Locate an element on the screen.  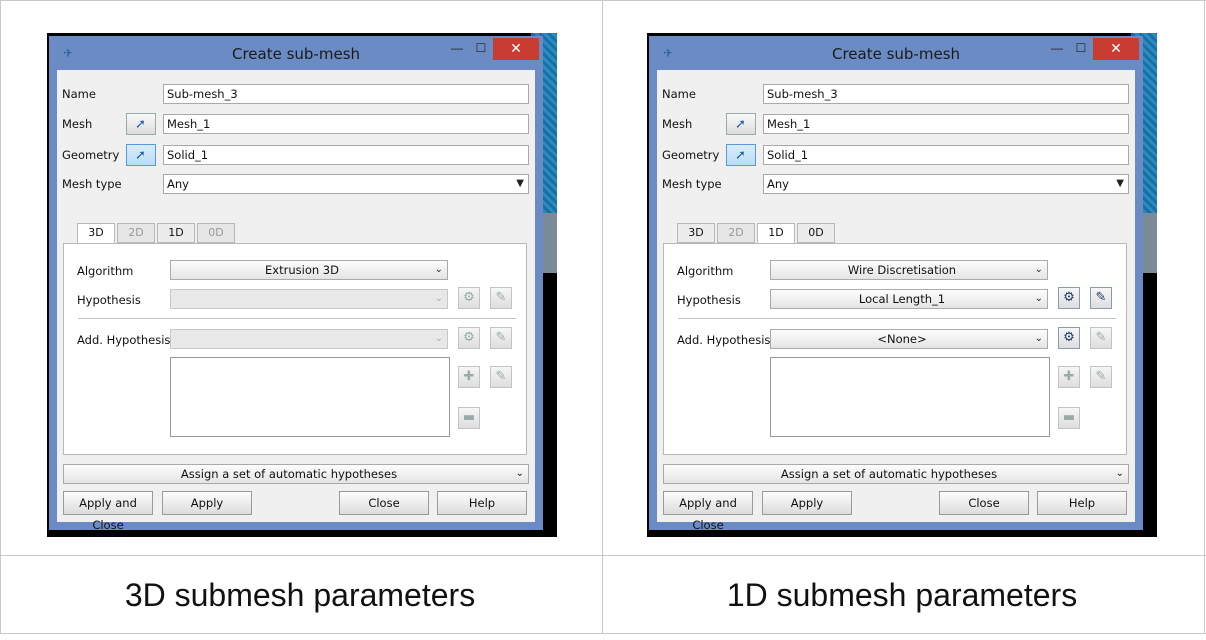
add-hypothesis-label: Add. Hypothesis is located at coordinates (724, 340).